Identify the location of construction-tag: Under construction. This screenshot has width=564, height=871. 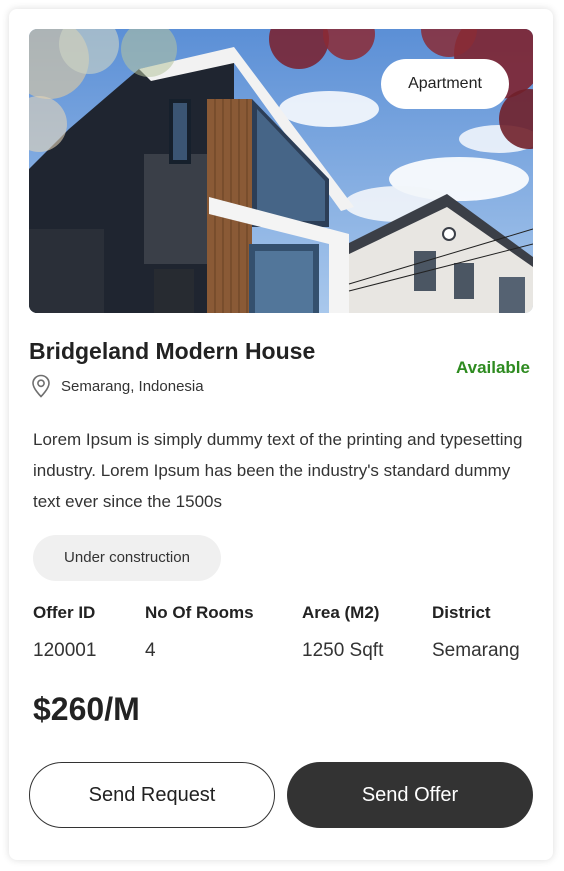
(127, 558).